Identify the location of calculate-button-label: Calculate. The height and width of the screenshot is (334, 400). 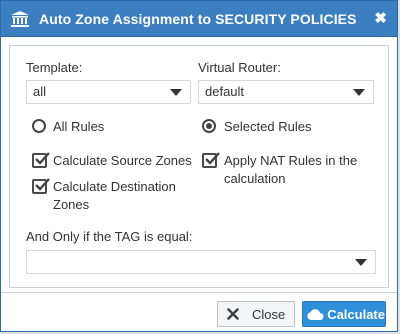
(356, 314).